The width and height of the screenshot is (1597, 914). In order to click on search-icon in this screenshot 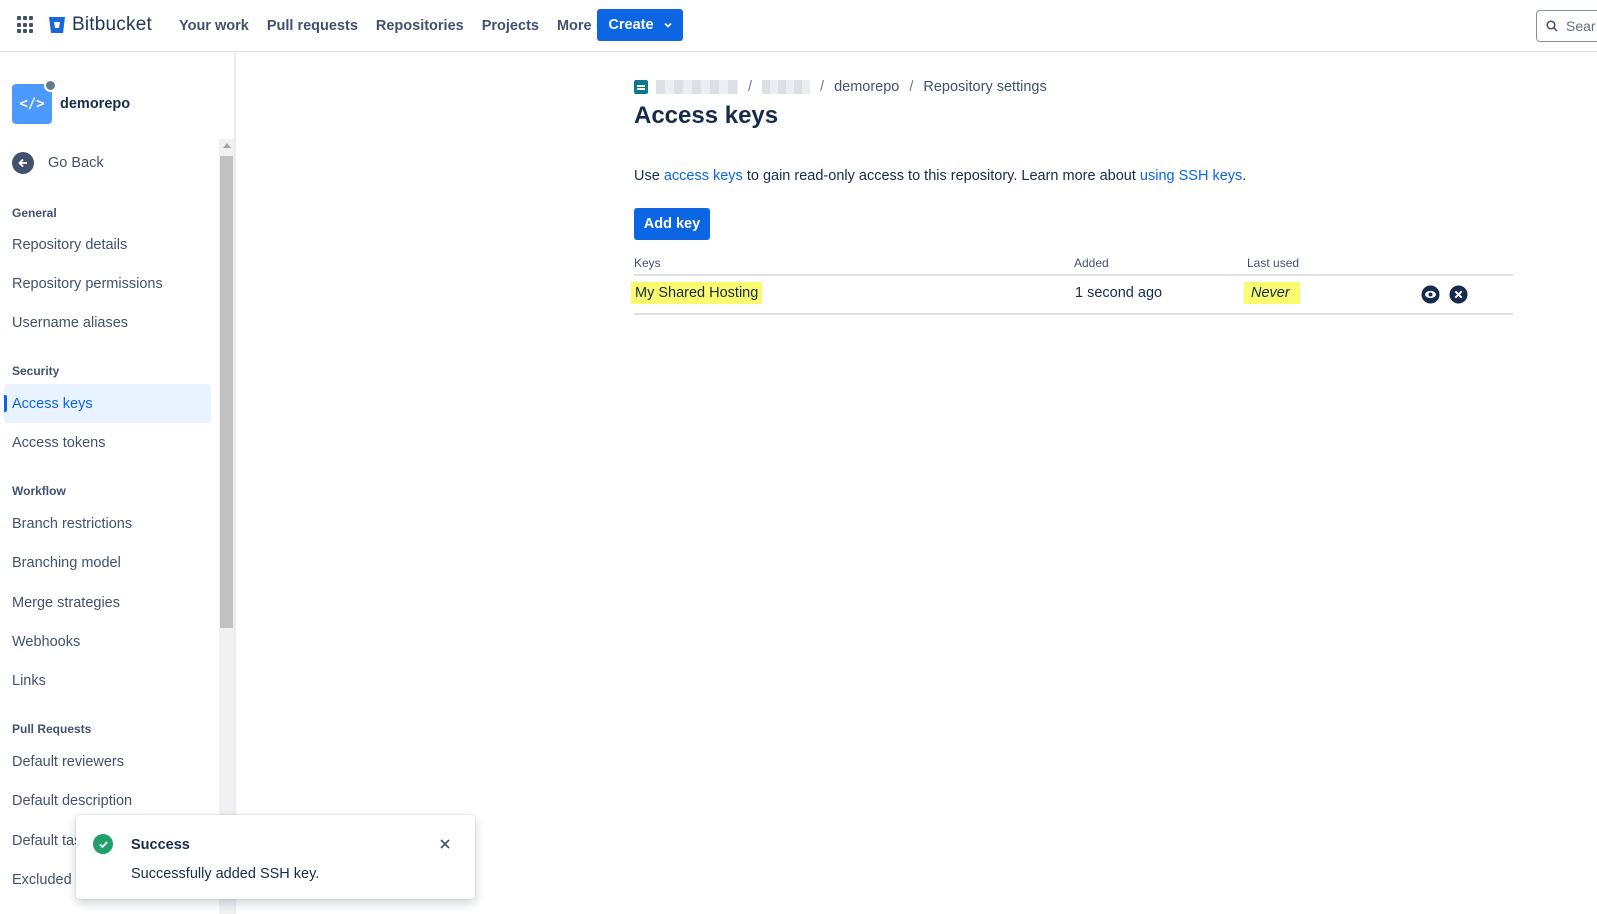, I will do `click(1552, 26)`.